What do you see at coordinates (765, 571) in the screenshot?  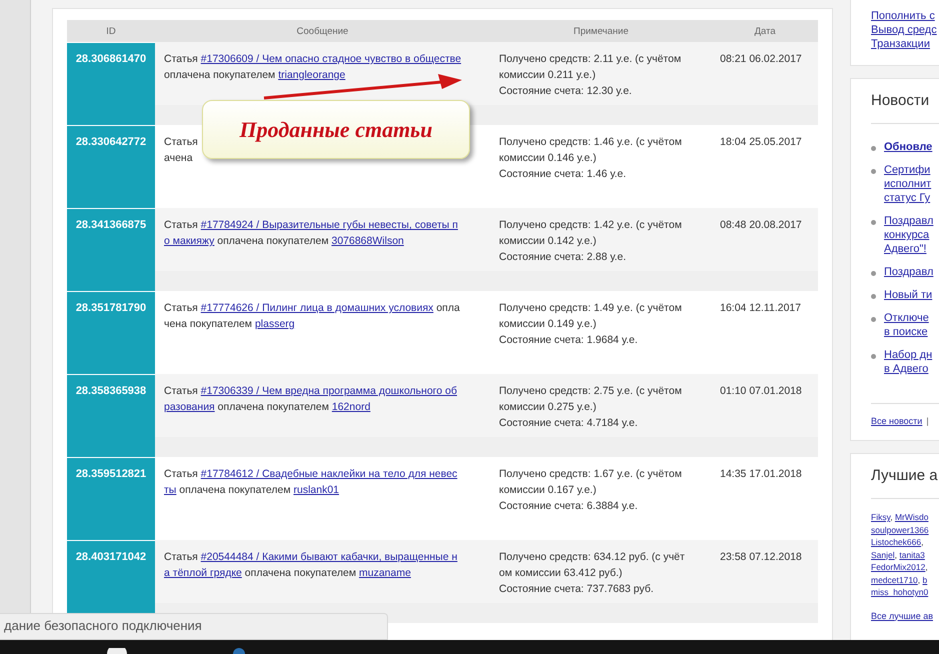 I see `date-cell: 23:58 07.12.2018` at bounding box center [765, 571].